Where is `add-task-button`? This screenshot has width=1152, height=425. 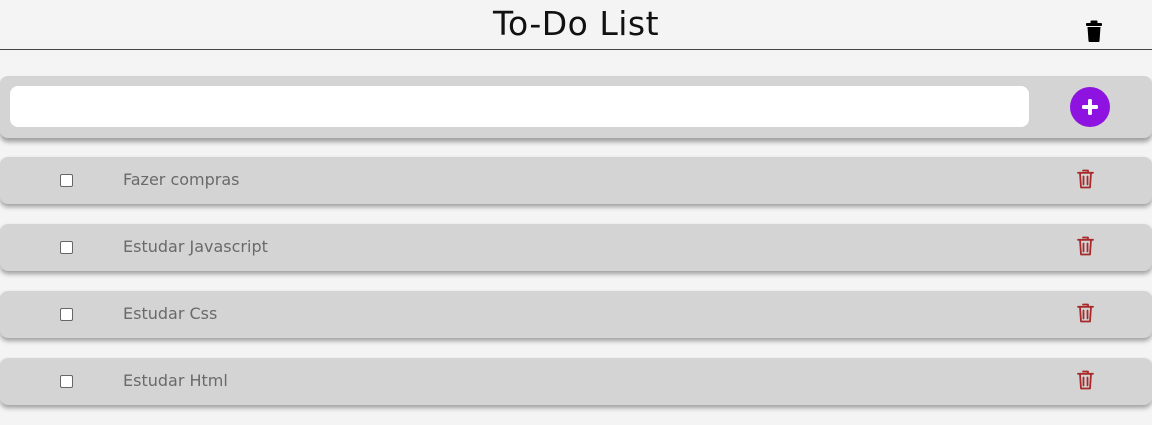
add-task-button is located at coordinates (1090, 107).